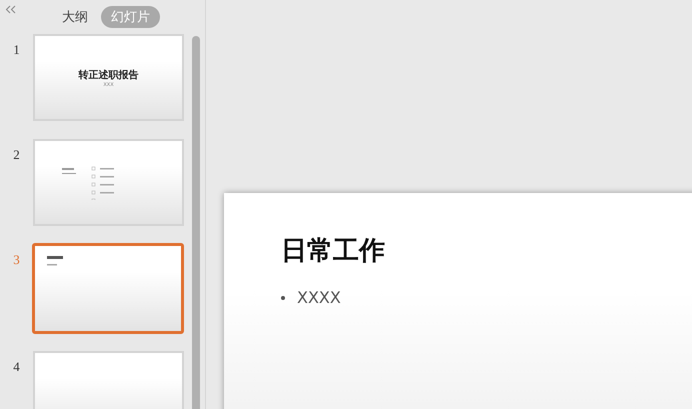  What do you see at coordinates (333, 251) in the screenshot?
I see `slide-title: 日常工作` at bounding box center [333, 251].